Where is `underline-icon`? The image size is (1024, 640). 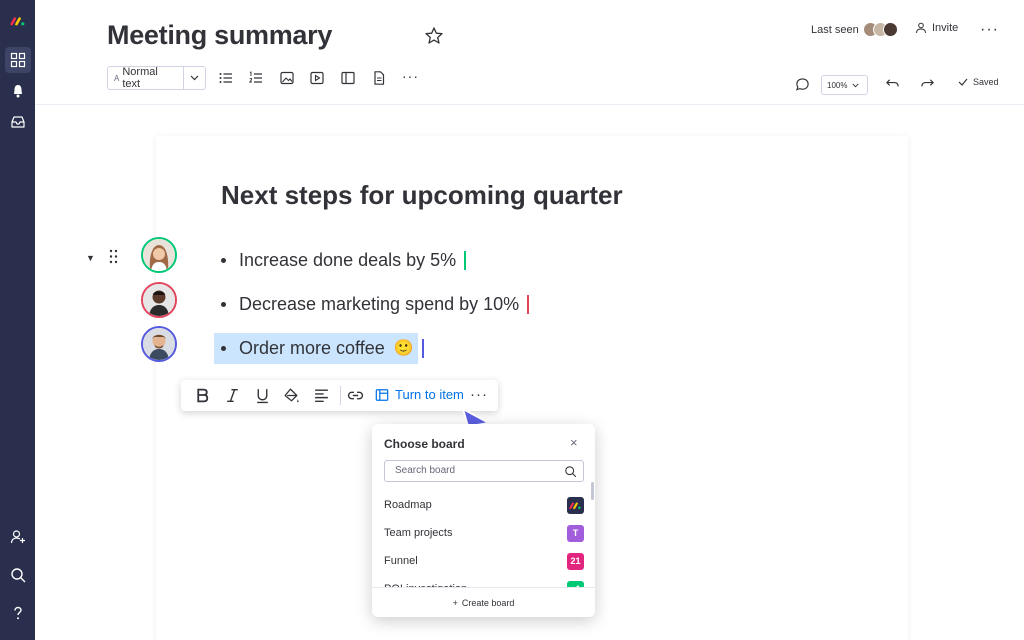
underline-icon is located at coordinates (262, 395).